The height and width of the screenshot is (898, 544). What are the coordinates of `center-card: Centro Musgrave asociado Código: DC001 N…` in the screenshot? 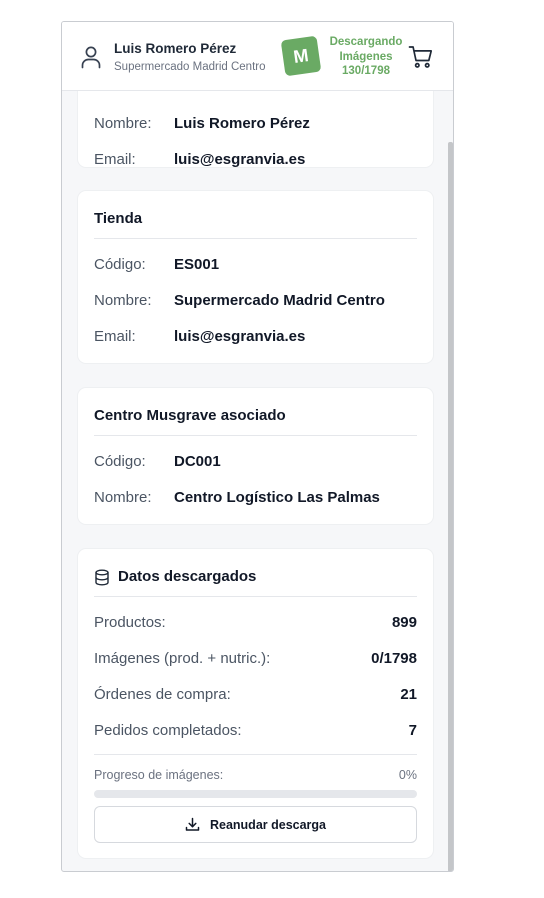 It's located at (255, 456).